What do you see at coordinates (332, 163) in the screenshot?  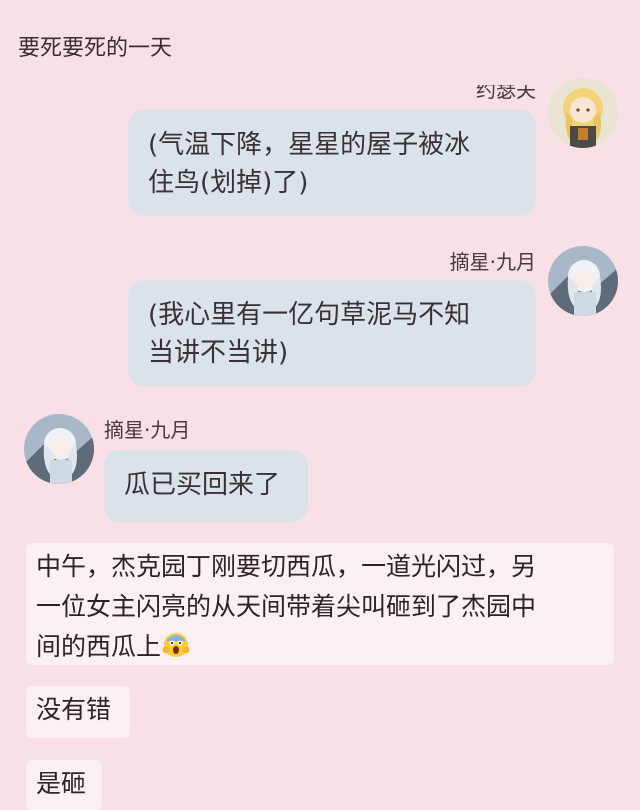 I see `message-bubble: (气温下降，星星的屋子被冰 住鸟(划掉)了)` at bounding box center [332, 163].